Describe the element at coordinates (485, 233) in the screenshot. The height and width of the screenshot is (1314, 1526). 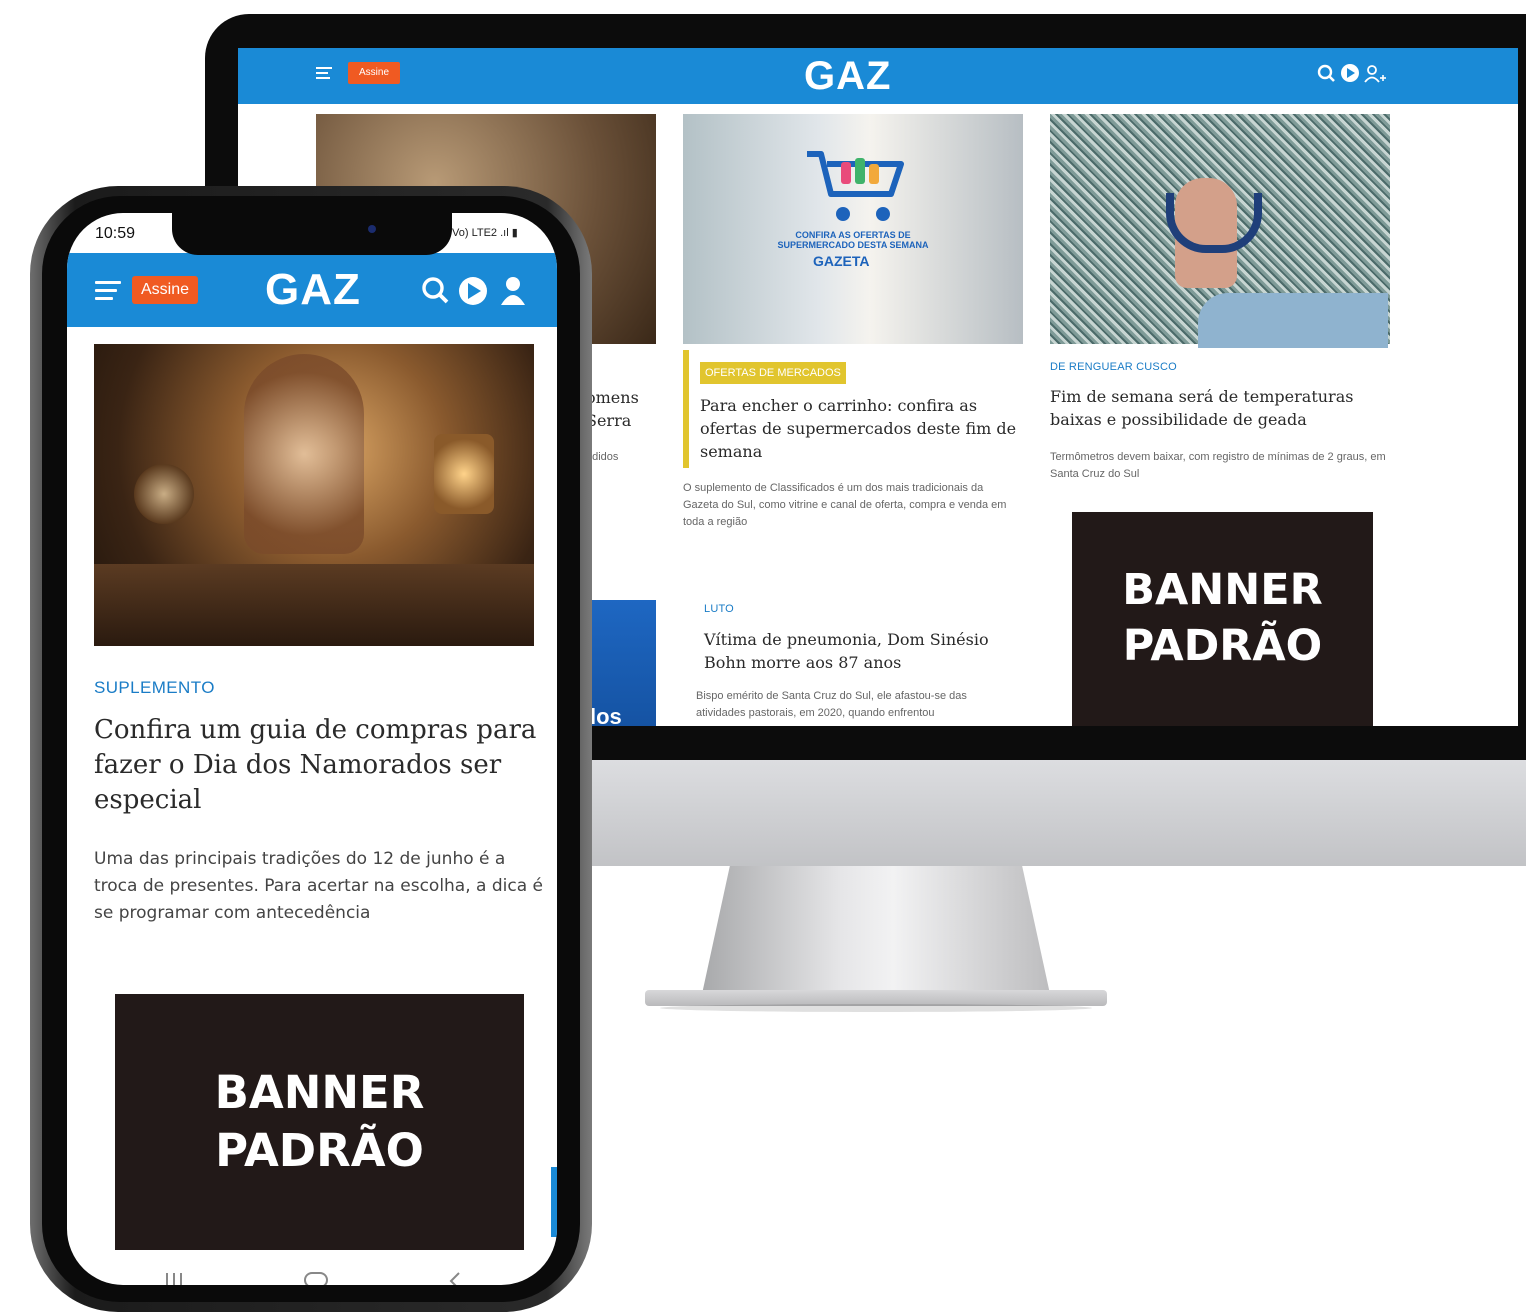
I see `status-indicators: Vo) LTE2 .ıl ▮` at that location.